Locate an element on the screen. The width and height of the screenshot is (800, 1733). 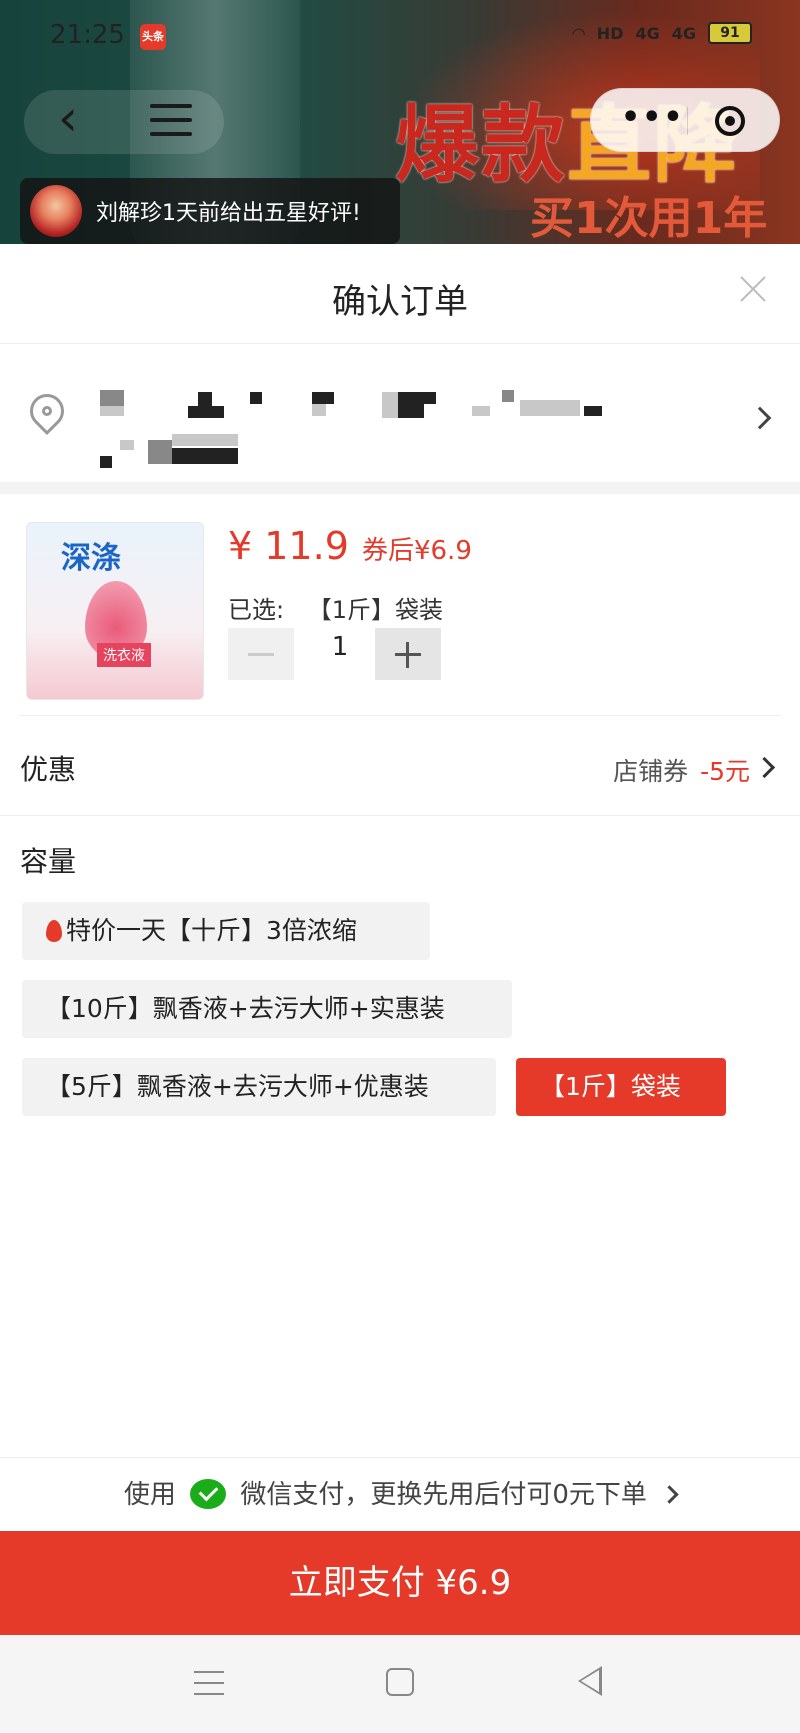
capacity-option-label: 【5斤】飘香液+去污大师+优惠装 is located at coordinates (237, 1086).